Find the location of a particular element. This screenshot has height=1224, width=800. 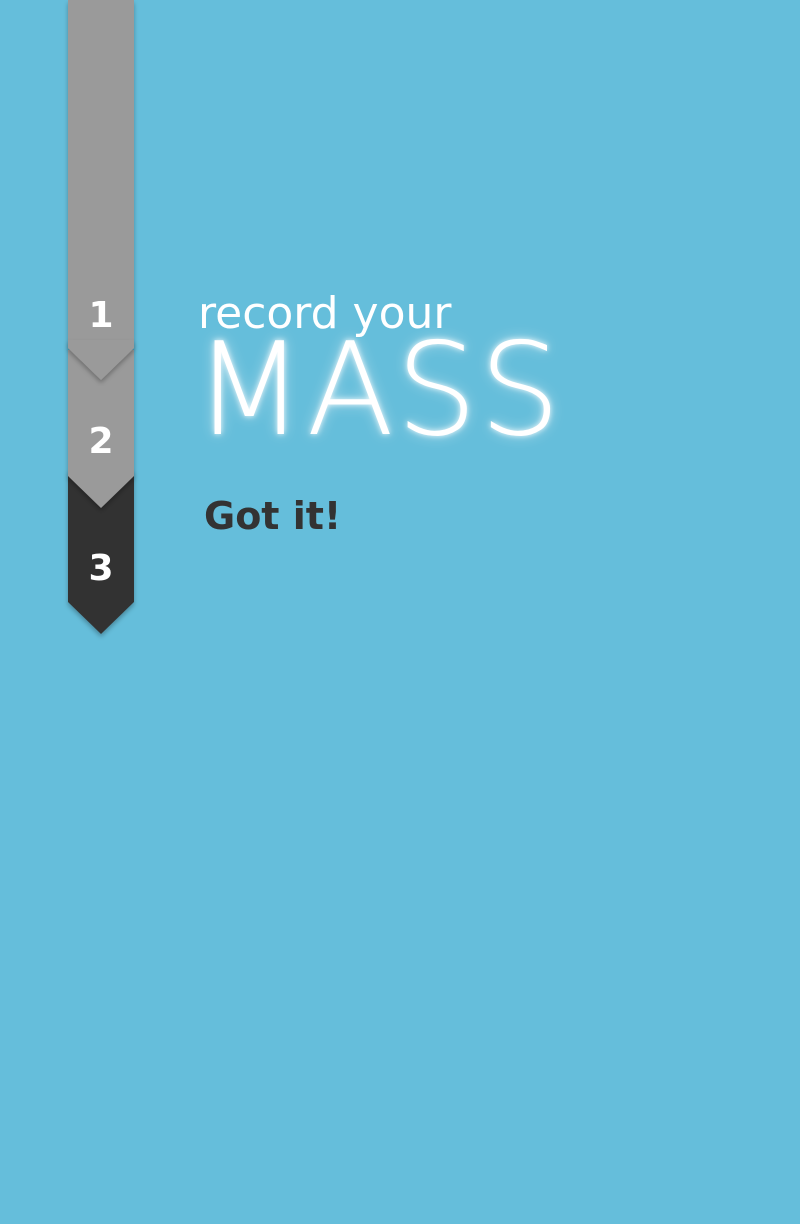

got-it-button: Got it! is located at coordinates (272, 516).